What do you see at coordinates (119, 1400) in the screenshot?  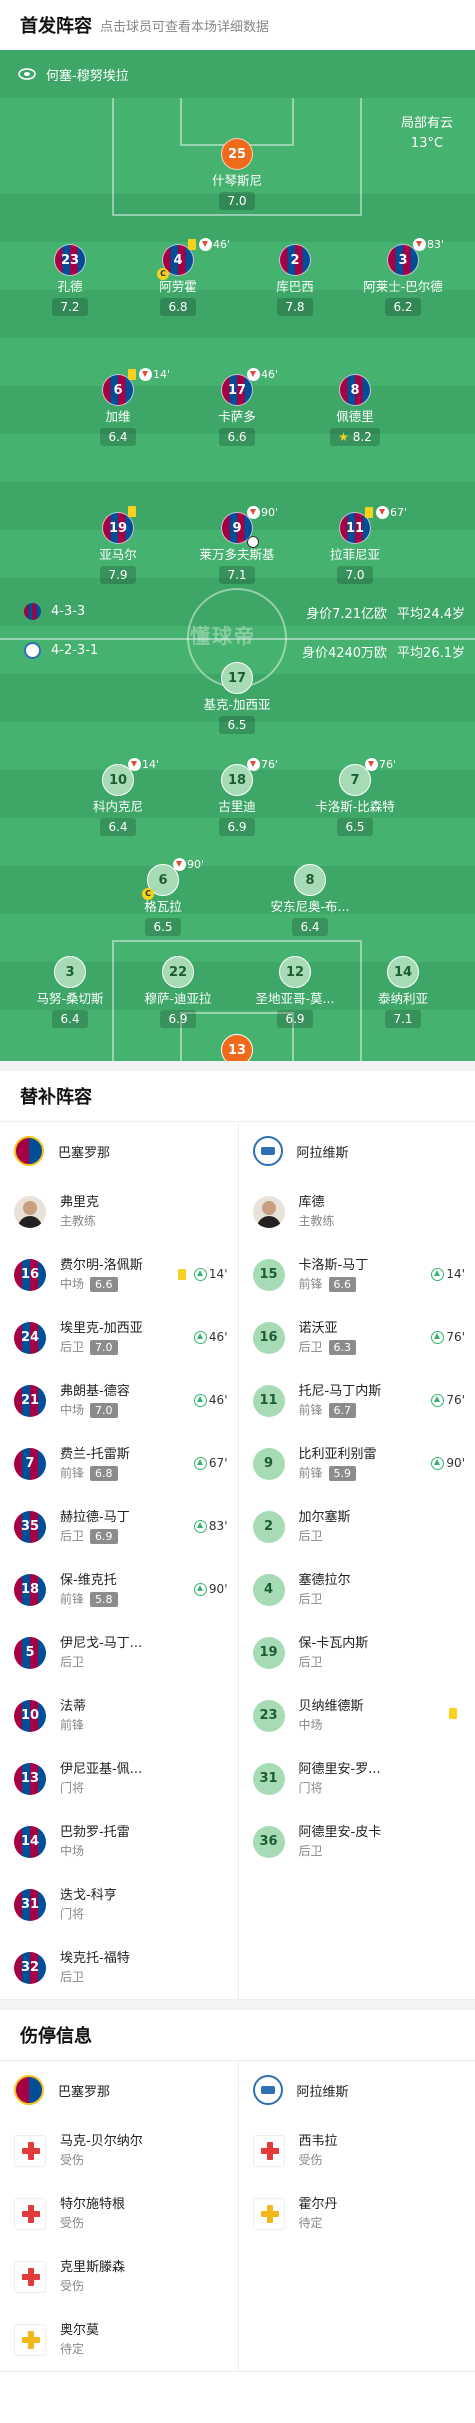 I see `sub-player-row: 21 弗朗基-德容 中场 7.0 46'` at bounding box center [119, 1400].